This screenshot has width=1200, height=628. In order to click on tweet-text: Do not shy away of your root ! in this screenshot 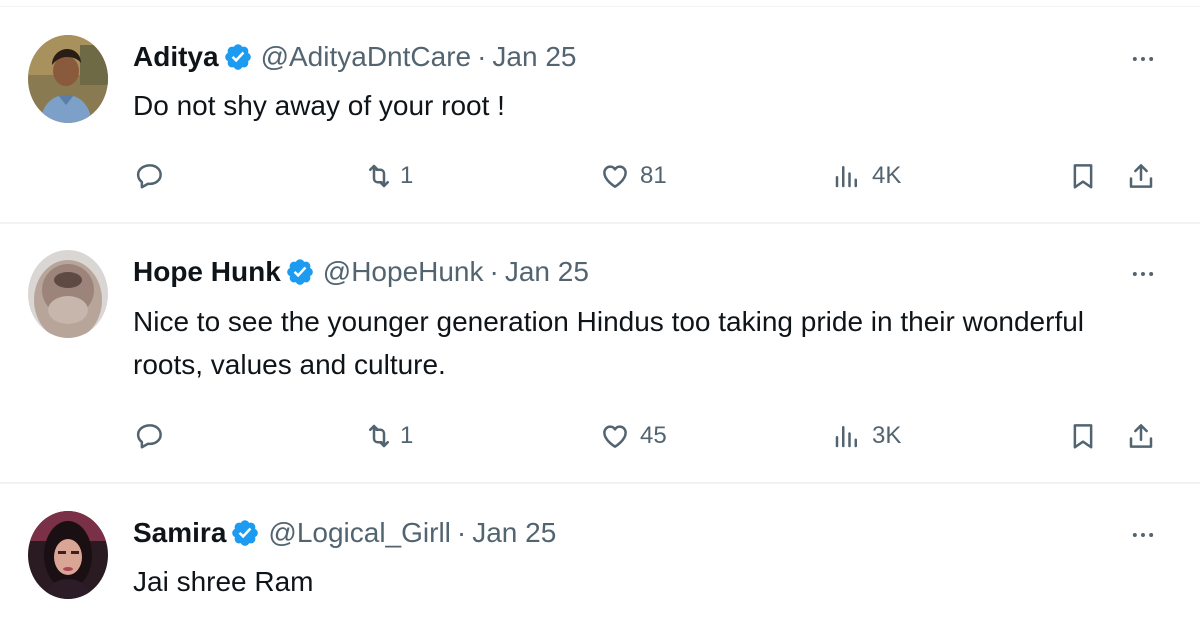, I will do `click(319, 105)`.